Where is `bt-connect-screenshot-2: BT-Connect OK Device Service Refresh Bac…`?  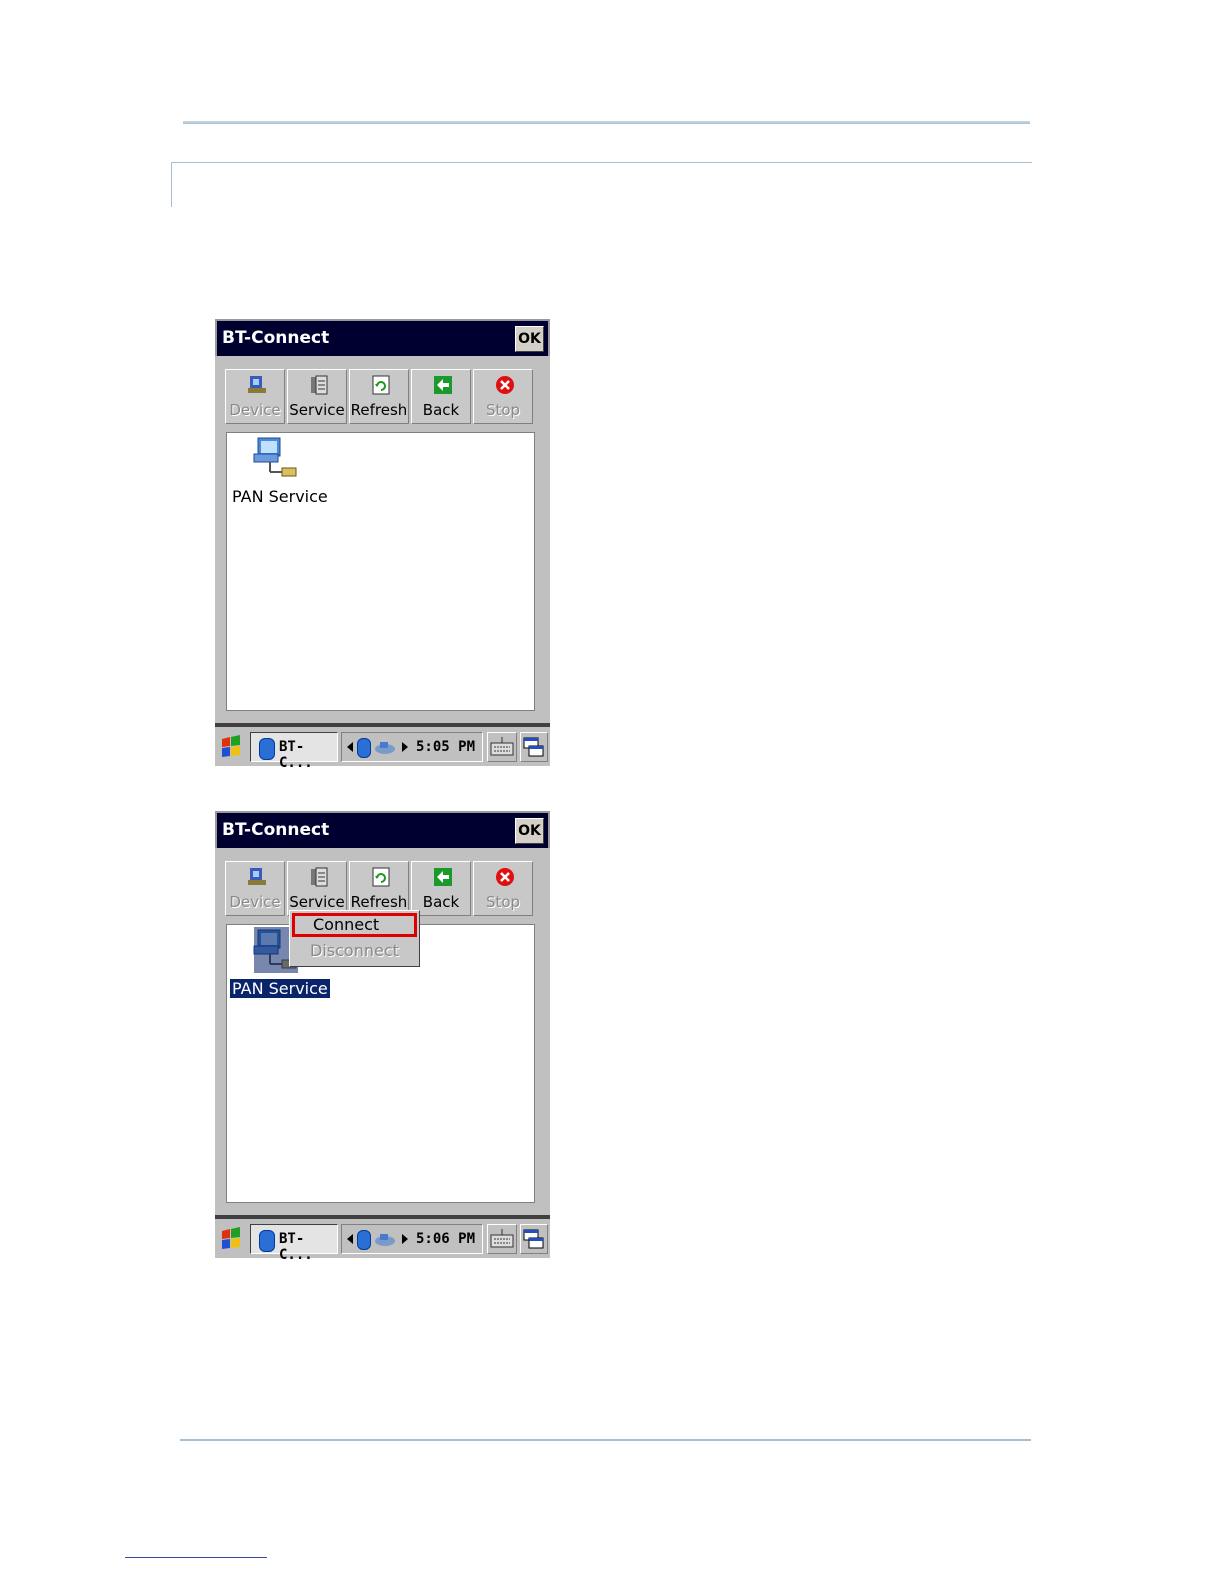
bt-connect-screenshot-2: BT-Connect OK Device Service Refresh Bac… is located at coordinates (382, 1037).